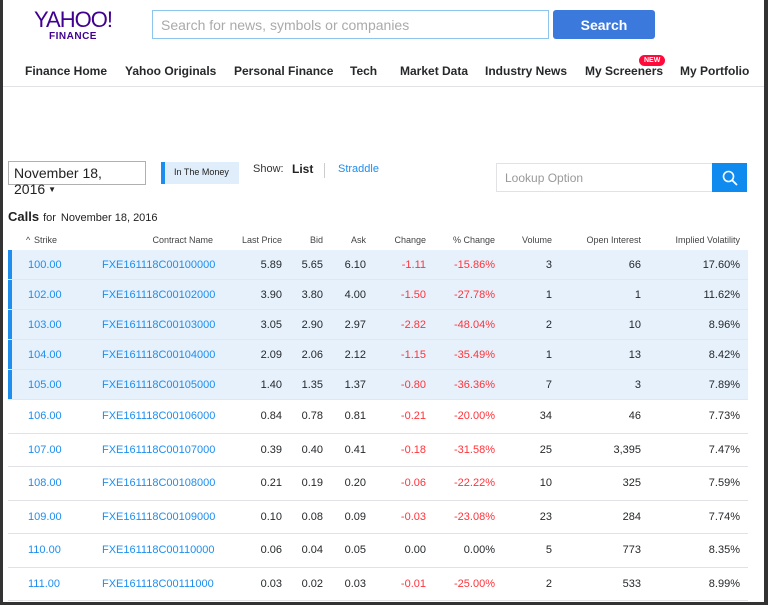  I want to click on open-interest-cell: 66, so click(634, 264).